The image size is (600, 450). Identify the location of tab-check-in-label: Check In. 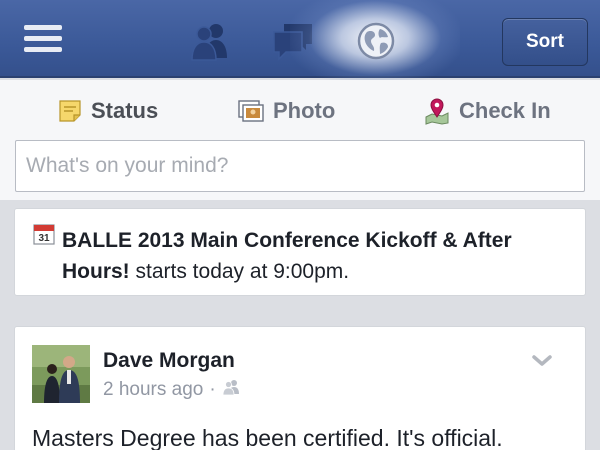
(505, 110).